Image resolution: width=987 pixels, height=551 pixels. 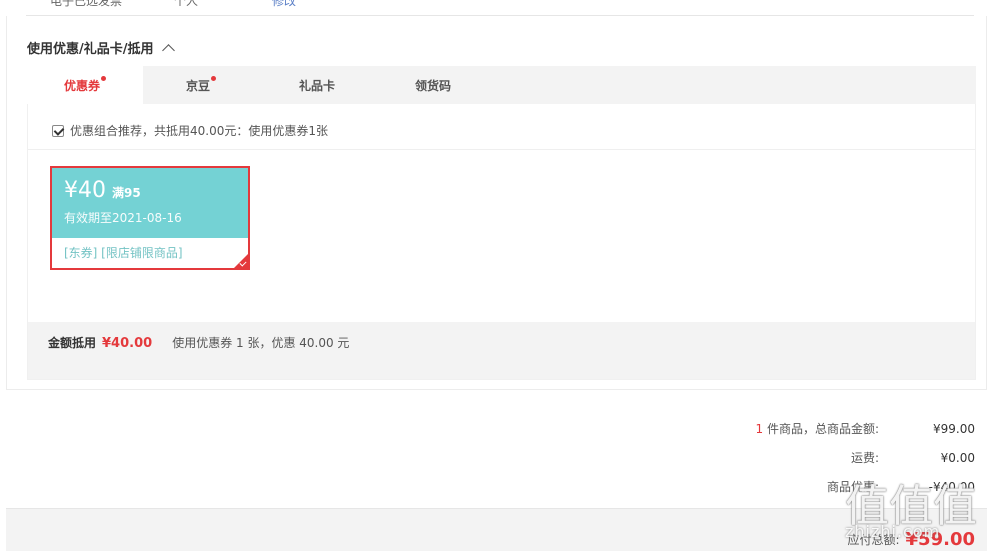 What do you see at coordinates (186, 4) in the screenshot?
I see `invoice-type: 个人` at bounding box center [186, 4].